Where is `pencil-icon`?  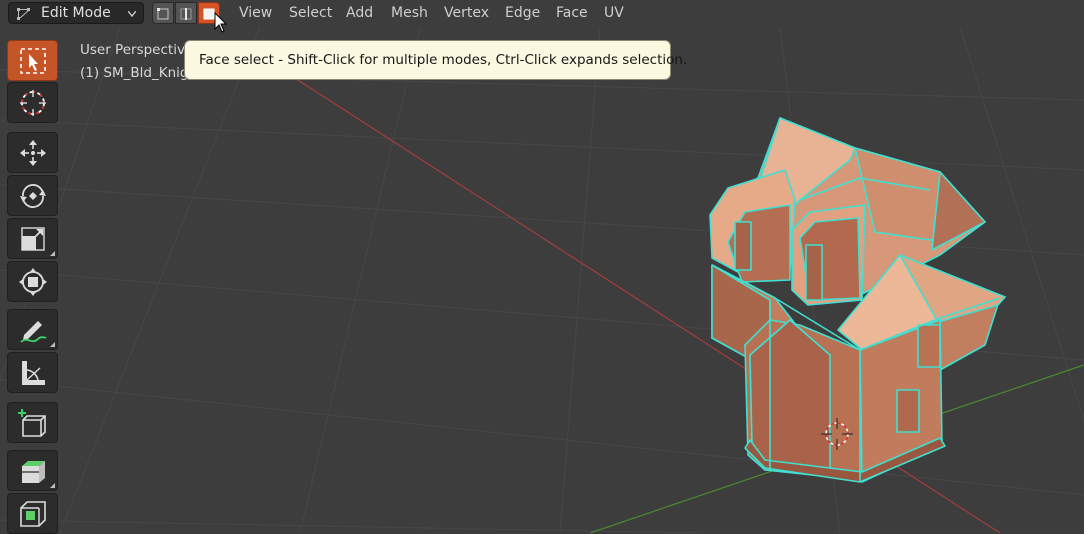 pencil-icon is located at coordinates (33, 332).